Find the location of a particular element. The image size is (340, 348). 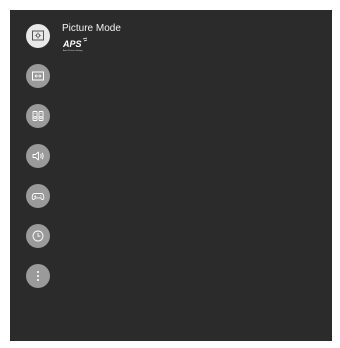

more-options-button is located at coordinates (38, 276).